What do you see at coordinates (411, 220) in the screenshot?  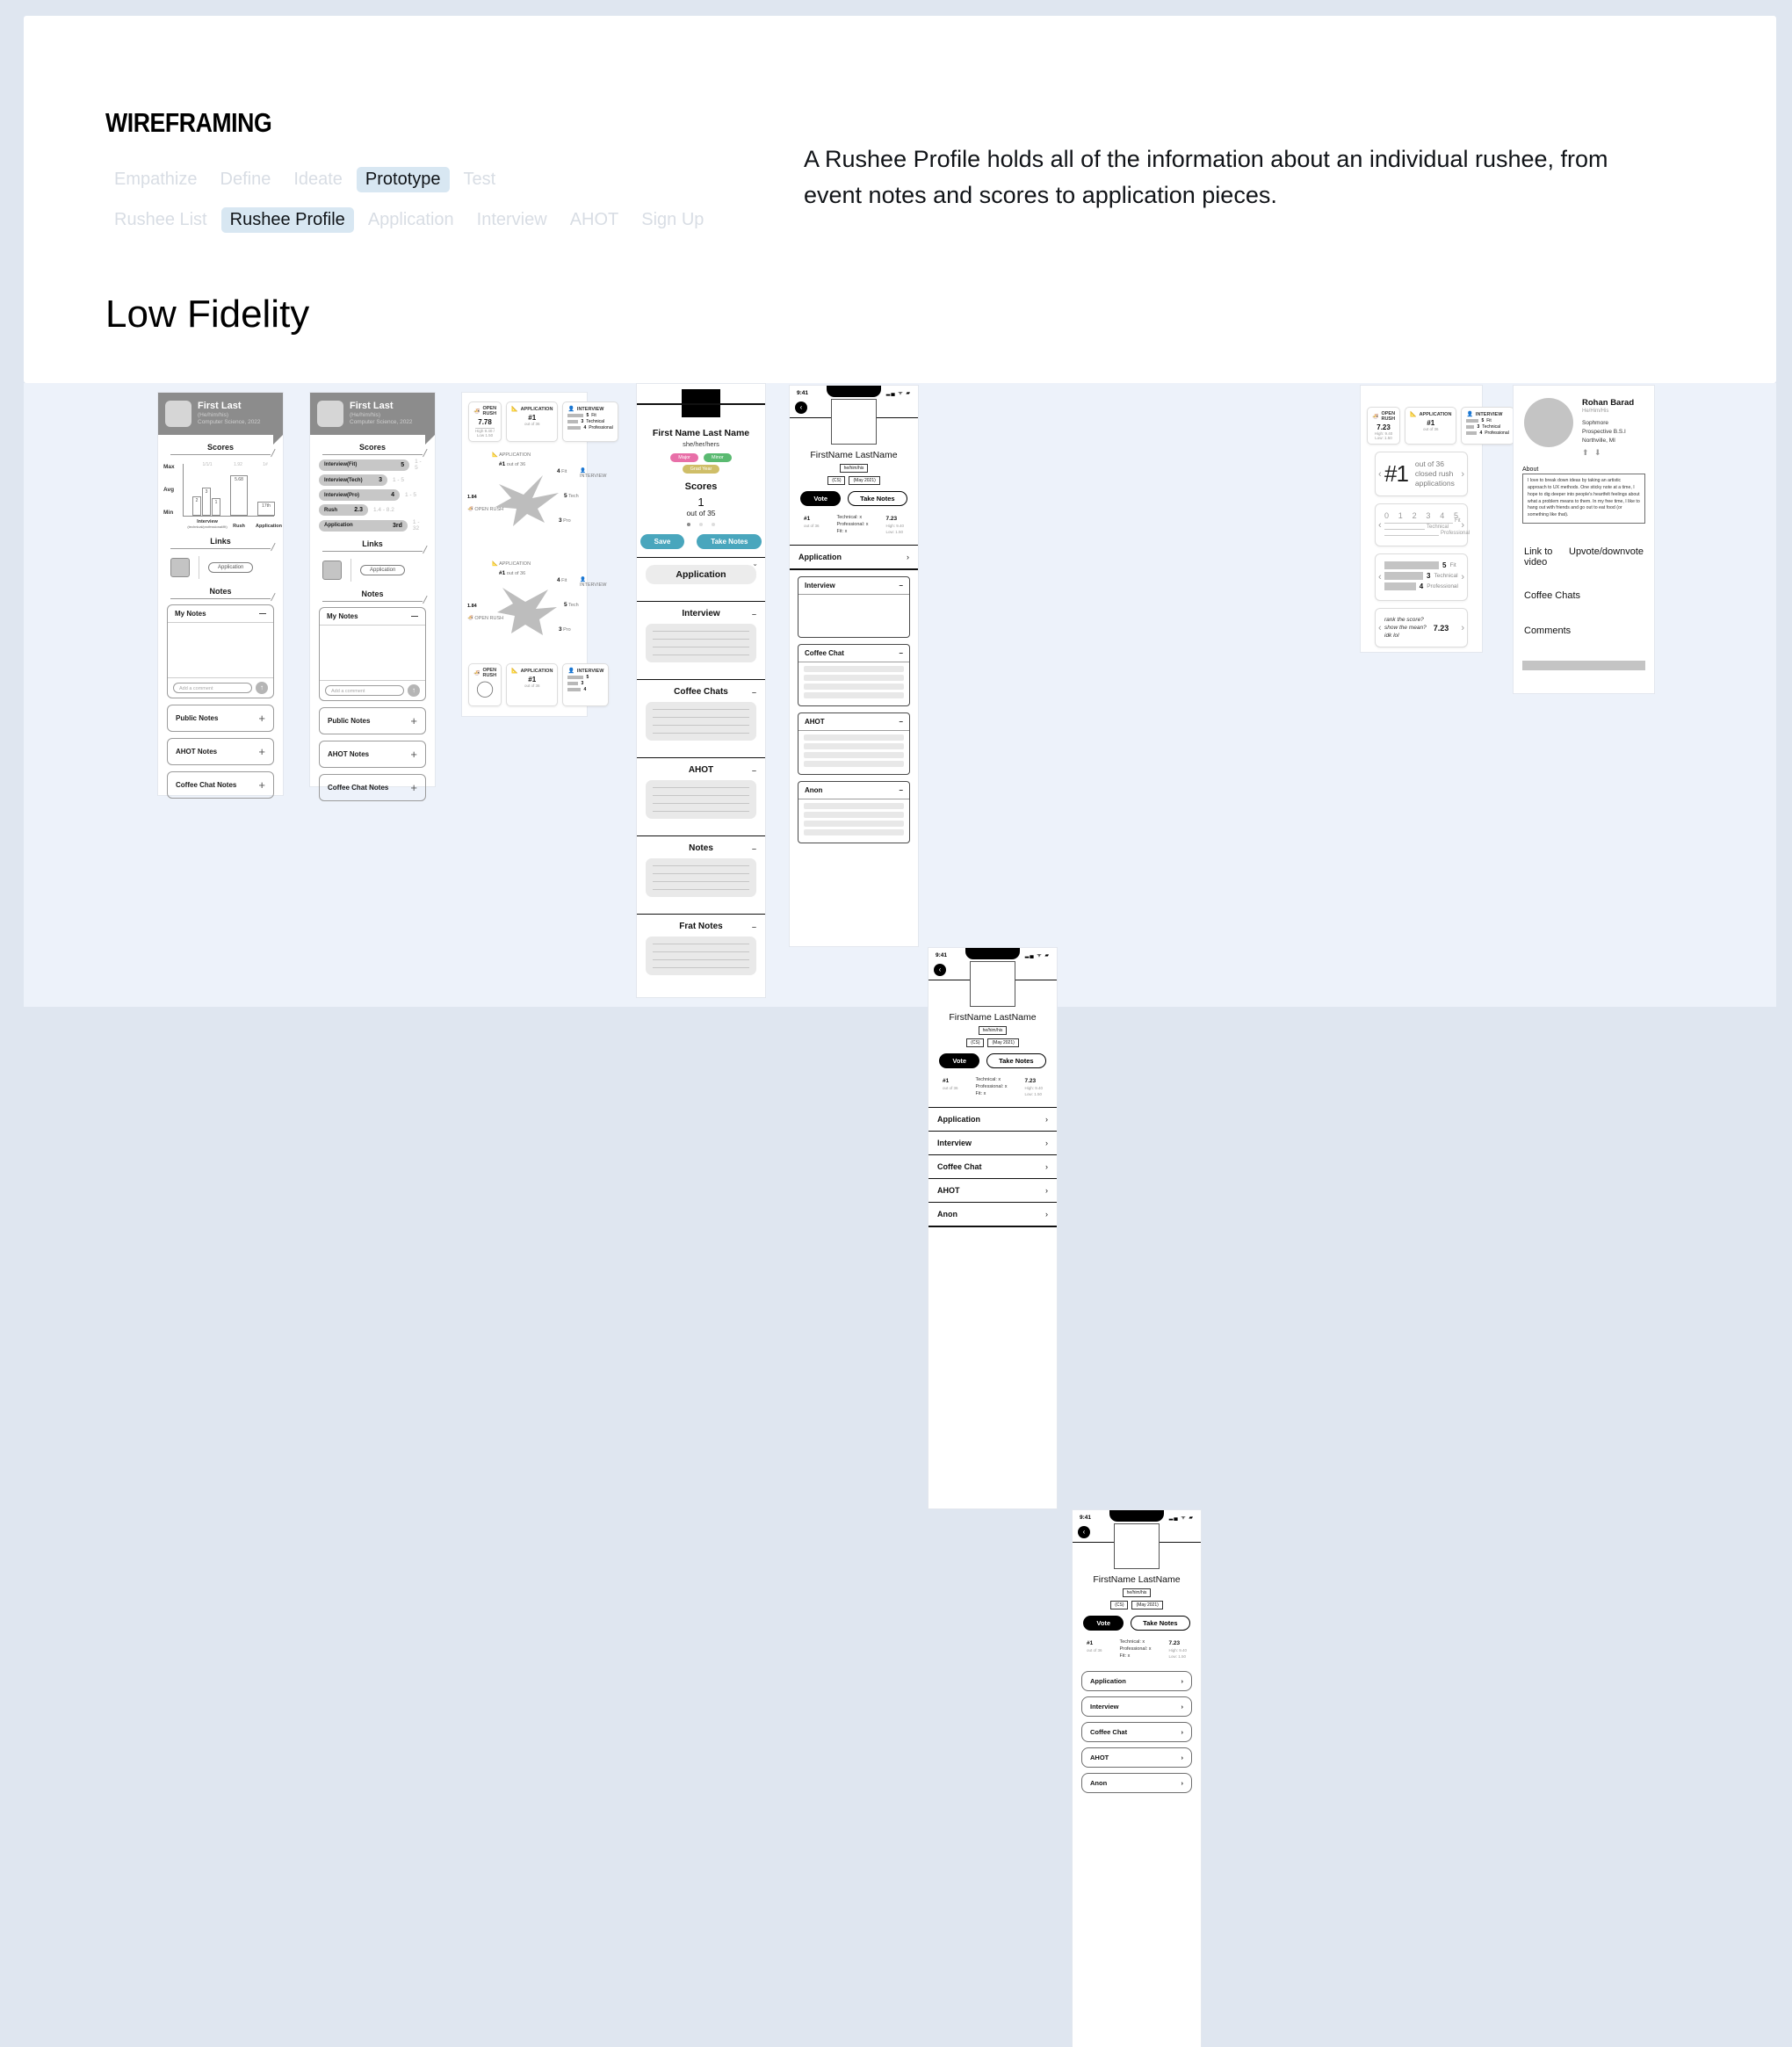 I see `screen-chip-application: Application` at bounding box center [411, 220].